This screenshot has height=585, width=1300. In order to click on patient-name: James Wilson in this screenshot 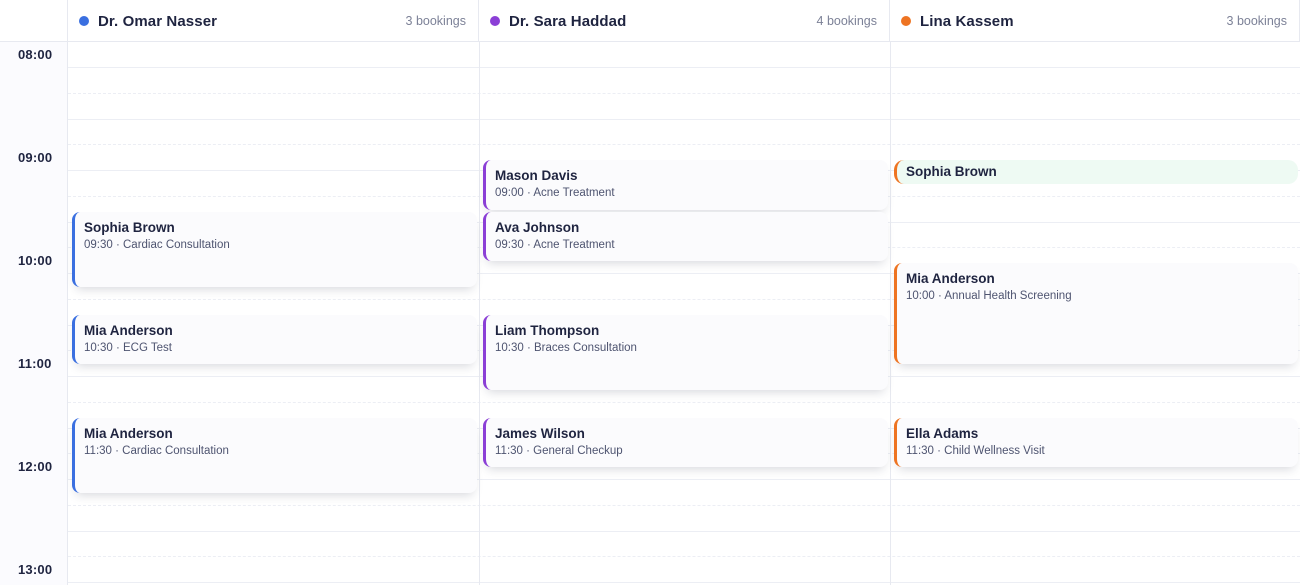, I will do `click(540, 433)`.